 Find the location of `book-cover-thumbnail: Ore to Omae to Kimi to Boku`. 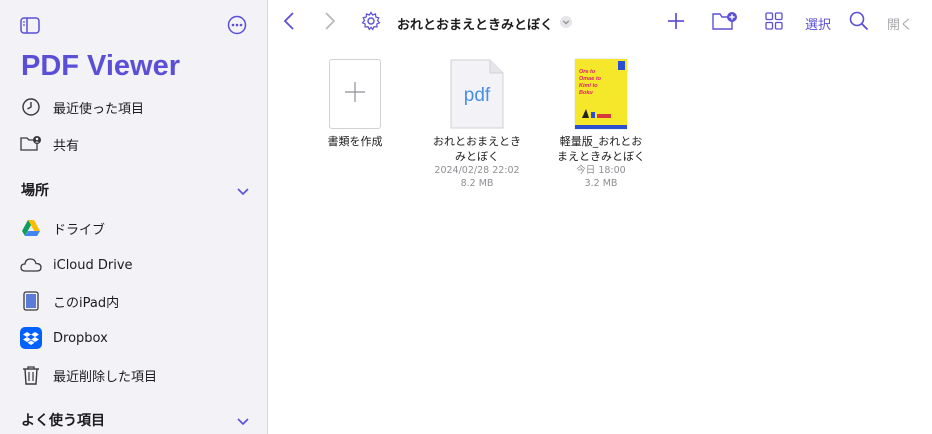

book-cover-thumbnail: Ore to Omae to Kimi to Boku is located at coordinates (601, 94).